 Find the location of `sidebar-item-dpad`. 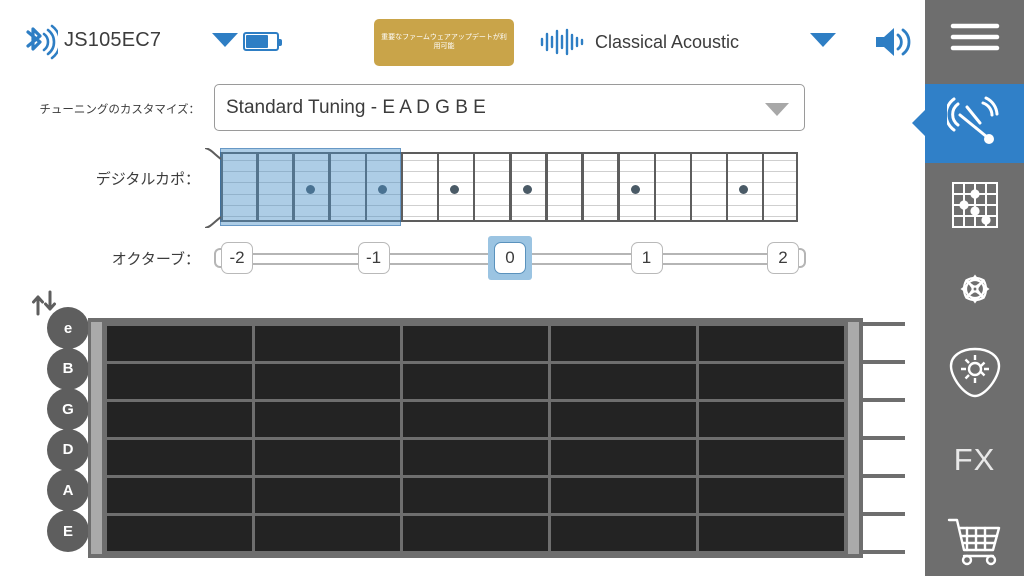

sidebar-item-dpad is located at coordinates (974, 291).